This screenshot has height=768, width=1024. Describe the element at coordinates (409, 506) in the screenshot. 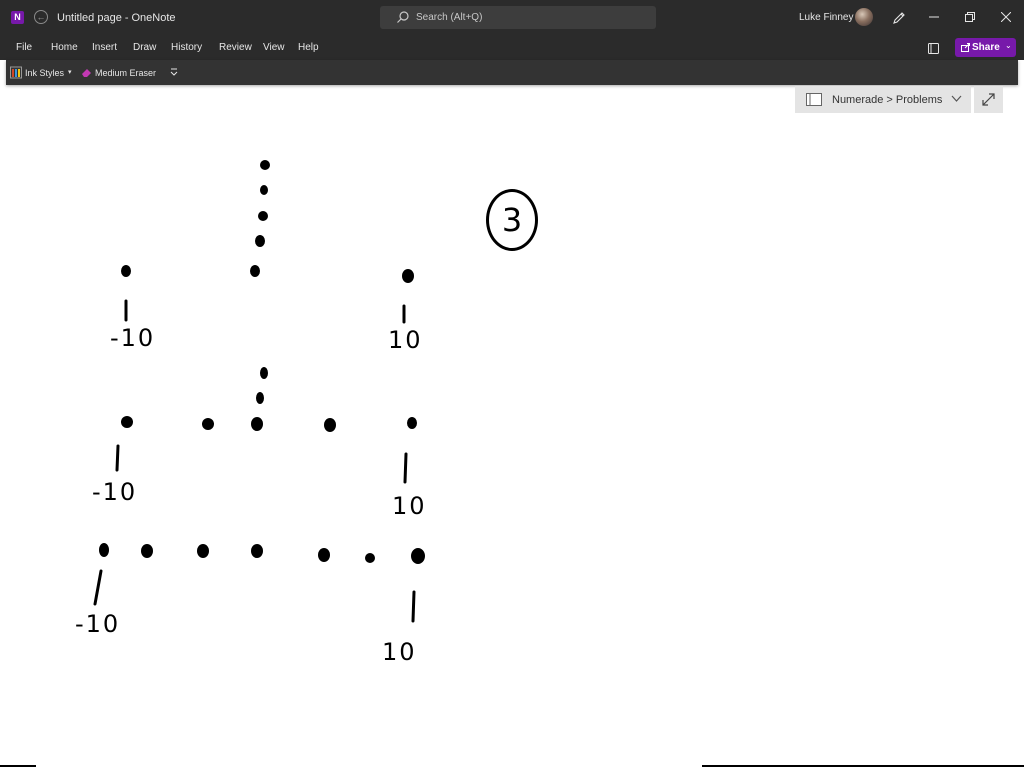

I see `label-ten-2: 10` at that location.